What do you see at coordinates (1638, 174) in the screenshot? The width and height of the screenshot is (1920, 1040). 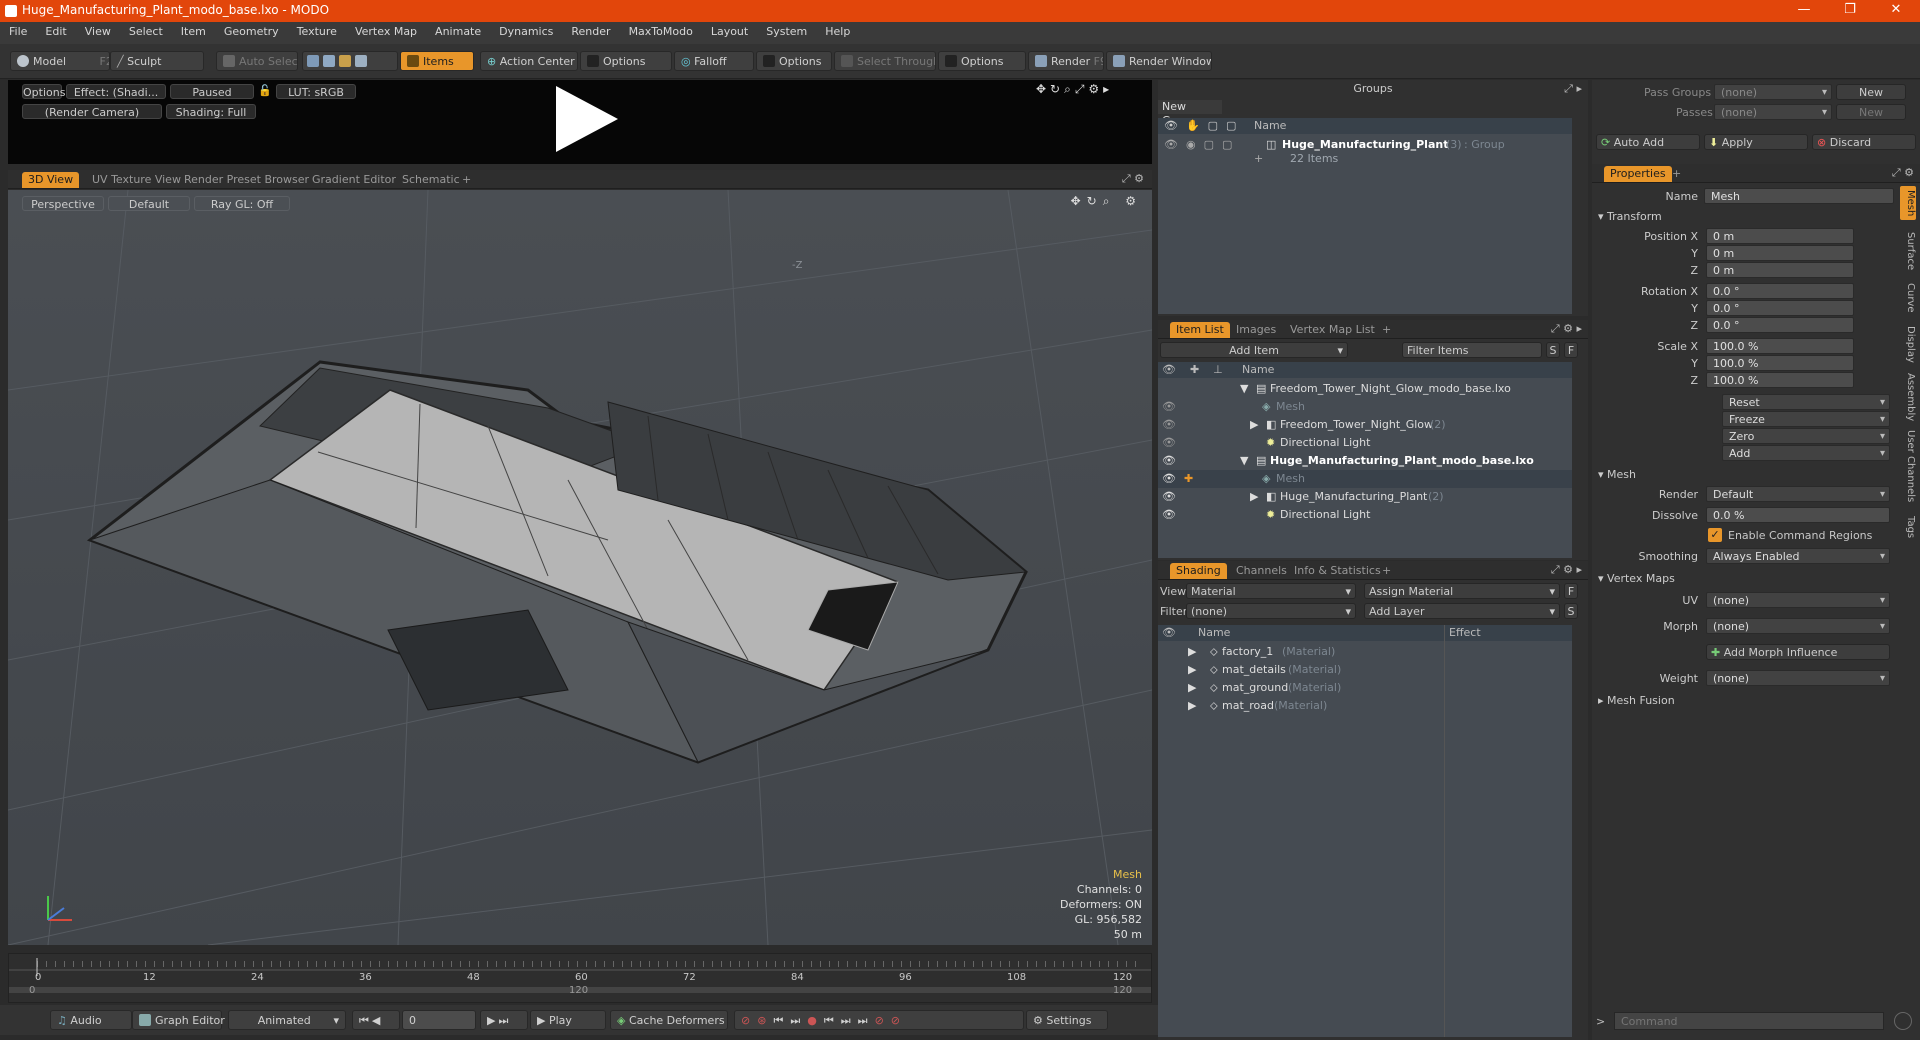 I see `tab-properties: Properties` at bounding box center [1638, 174].